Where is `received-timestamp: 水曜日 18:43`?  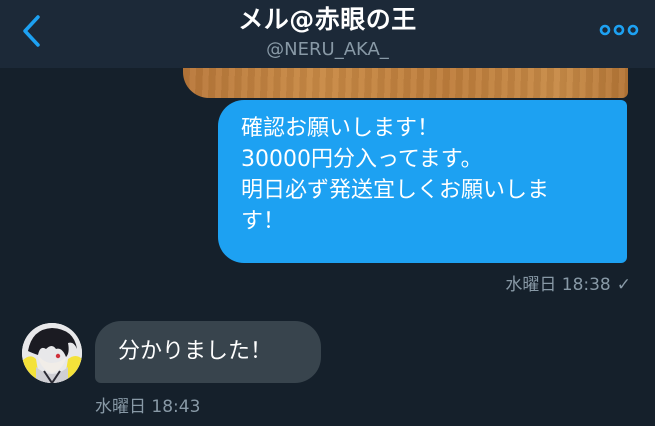
received-timestamp: 水曜日 18:43 is located at coordinates (148, 407).